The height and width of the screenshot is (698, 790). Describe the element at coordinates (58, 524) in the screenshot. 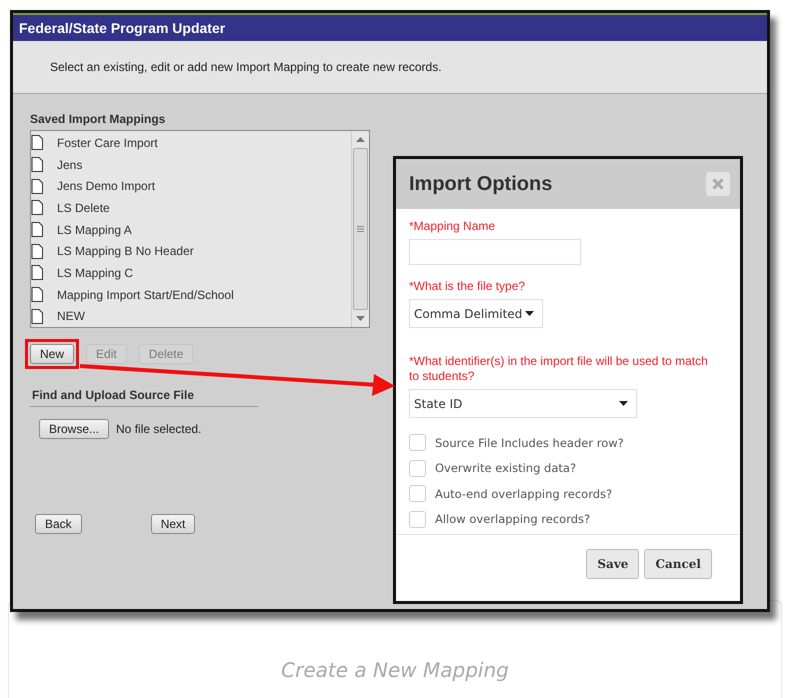

I see `back-button: Back` at that location.